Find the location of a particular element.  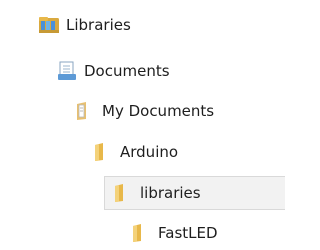

tree-item-arduino: Arduino is located at coordinates (135, 152).